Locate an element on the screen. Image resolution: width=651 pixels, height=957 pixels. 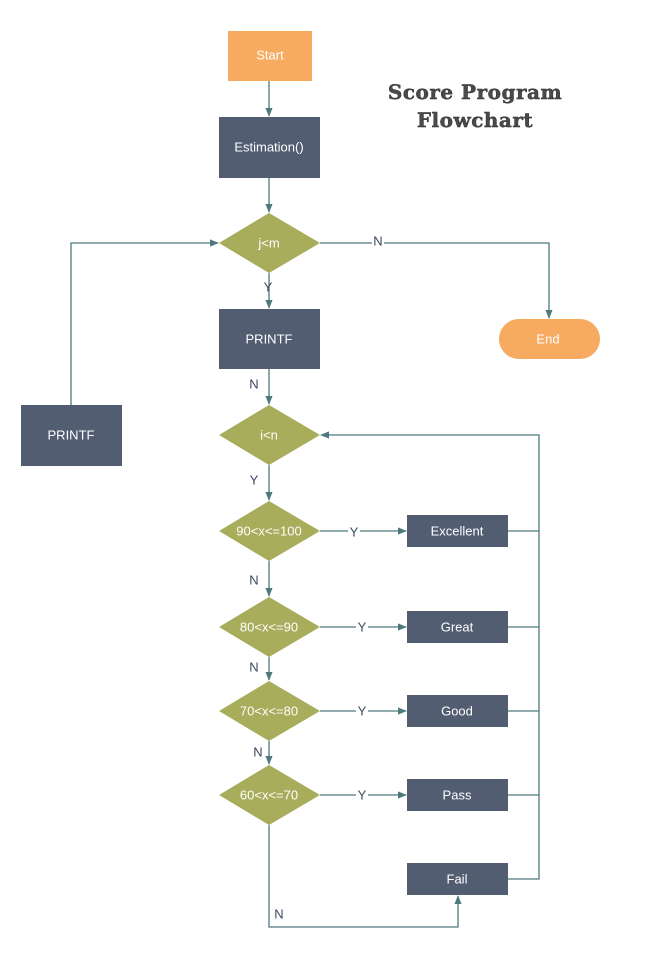
edge-label-printf-no: N is located at coordinates (253, 384).